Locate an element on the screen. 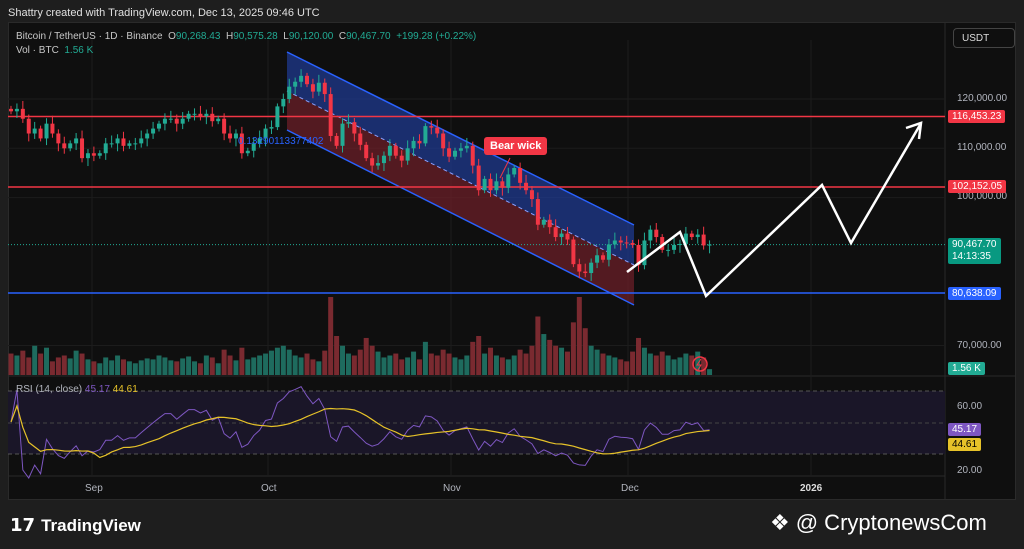 Image resolution: width=1024 pixels, height=549 pixels. volume-label: Vol · BTC is located at coordinates (37, 50).